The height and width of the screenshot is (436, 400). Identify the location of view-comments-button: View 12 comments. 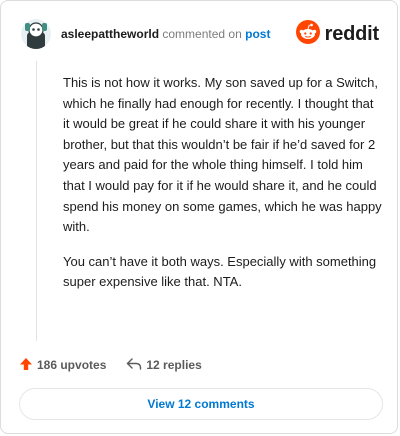
(201, 404).